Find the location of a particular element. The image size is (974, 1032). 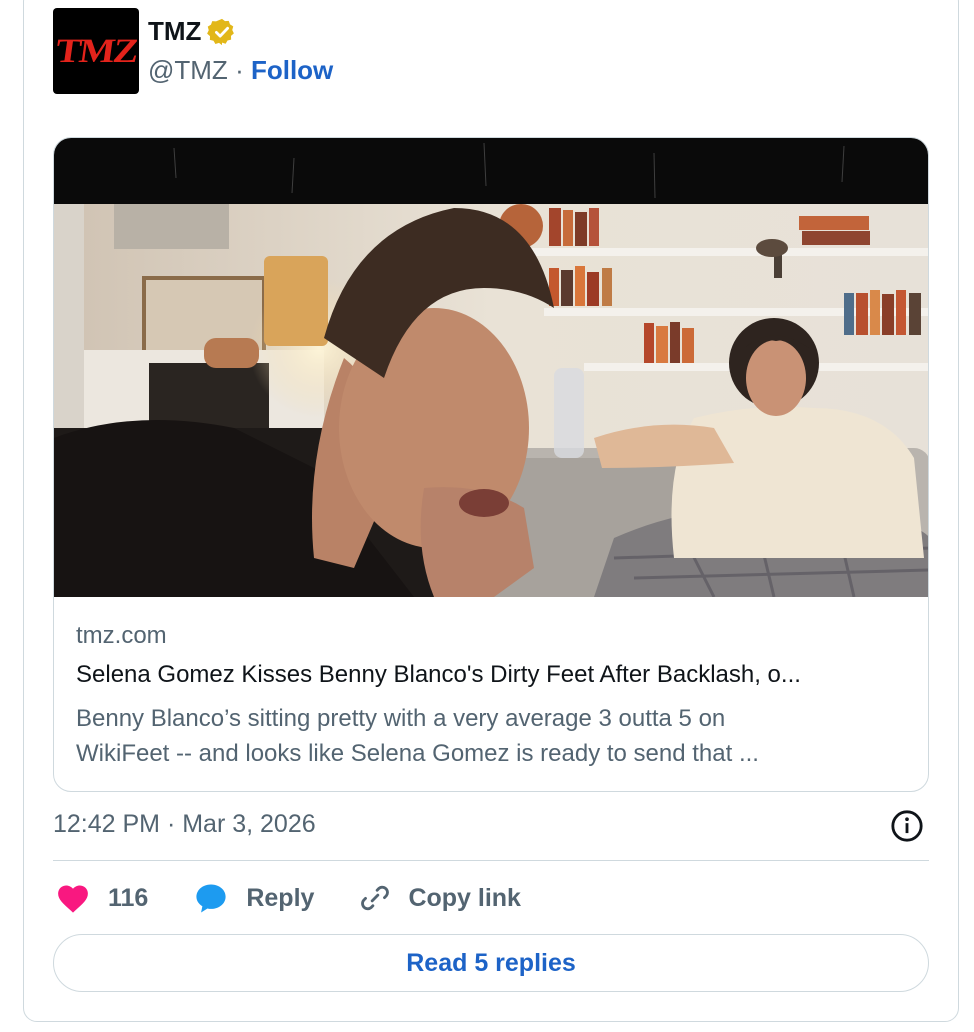

link-domain: tmz.com is located at coordinates (121, 635).